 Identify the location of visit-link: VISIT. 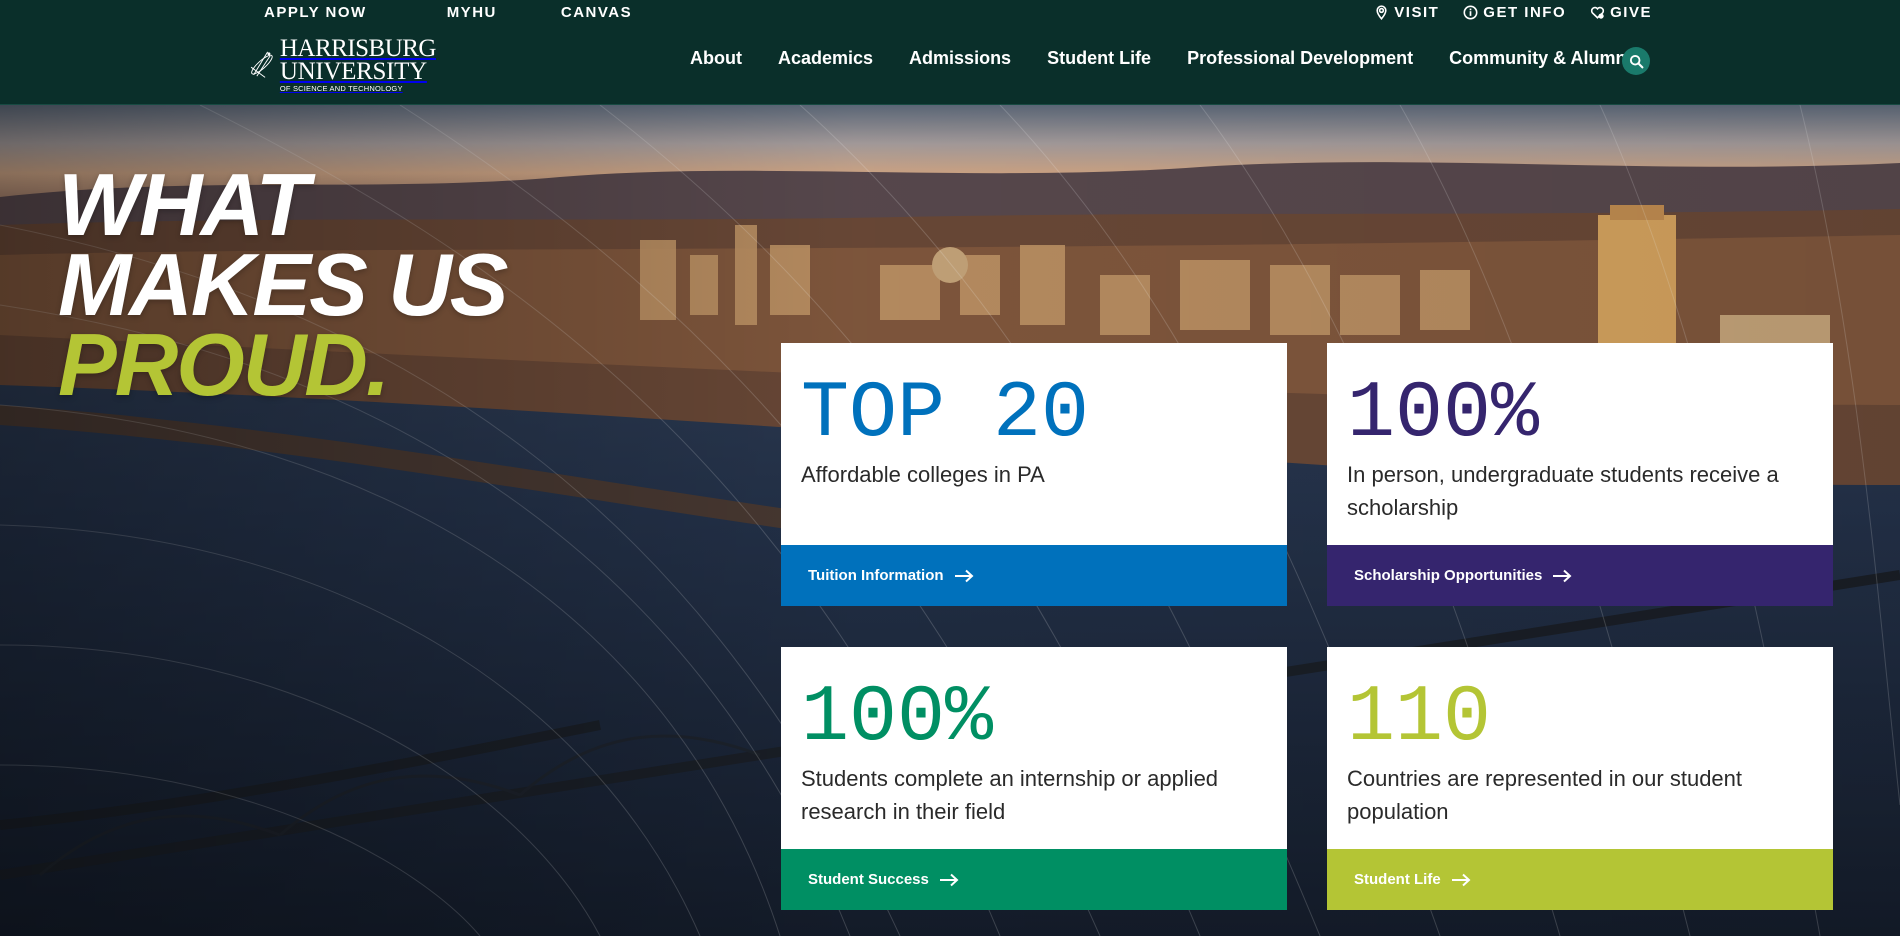
(1406, 12).